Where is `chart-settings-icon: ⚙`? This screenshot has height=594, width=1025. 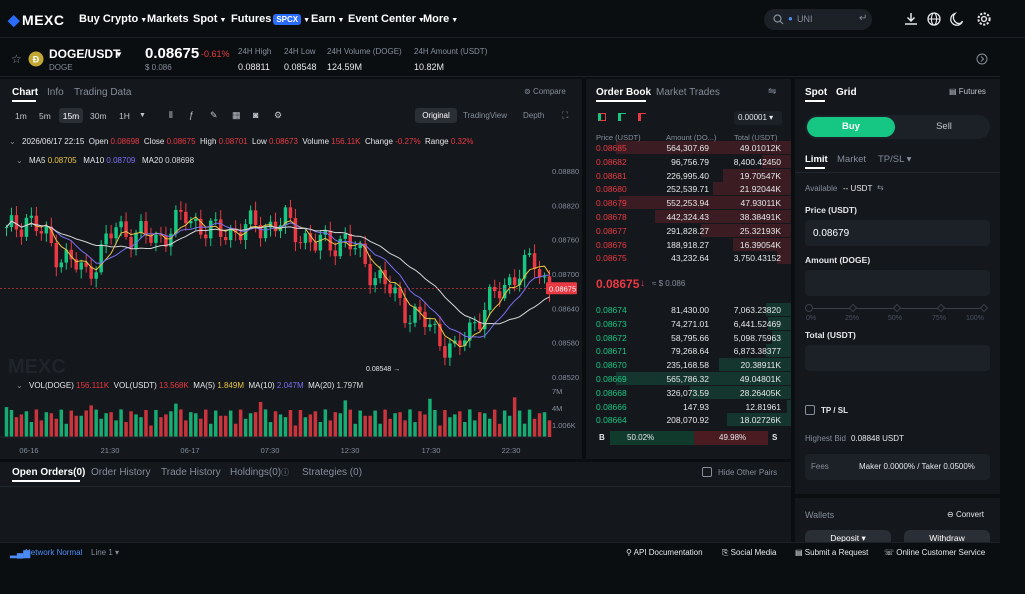 chart-settings-icon: ⚙ is located at coordinates (278, 115).